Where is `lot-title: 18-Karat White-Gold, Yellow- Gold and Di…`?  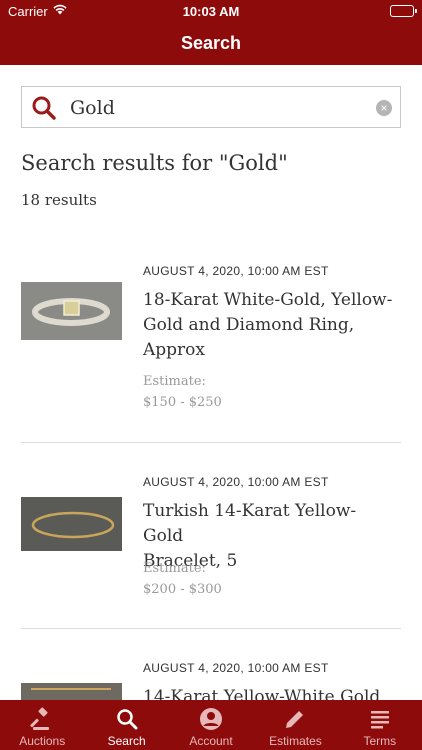 lot-title: 18-Karat White-Gold, Yellow- Gold and Di… is located at coordinates (268, 325).